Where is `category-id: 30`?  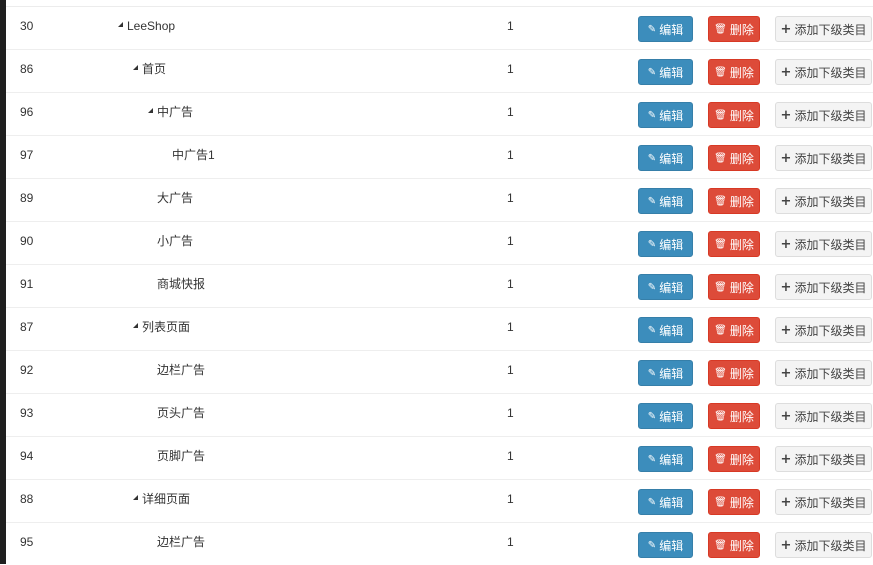
category-id: 30 is located at coordinates (27, 26).